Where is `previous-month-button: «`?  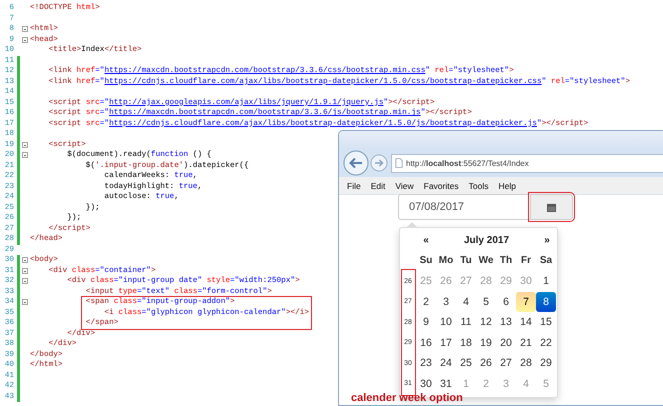
previous-month-button: « is located at coordinates (426, 240).